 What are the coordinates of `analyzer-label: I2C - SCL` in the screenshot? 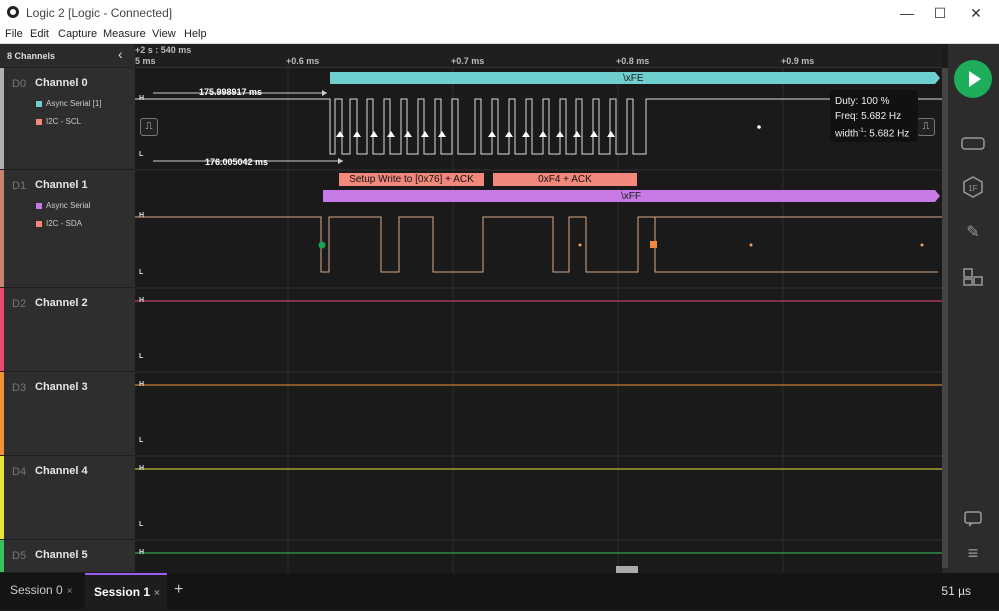 It's located at (63, 121).